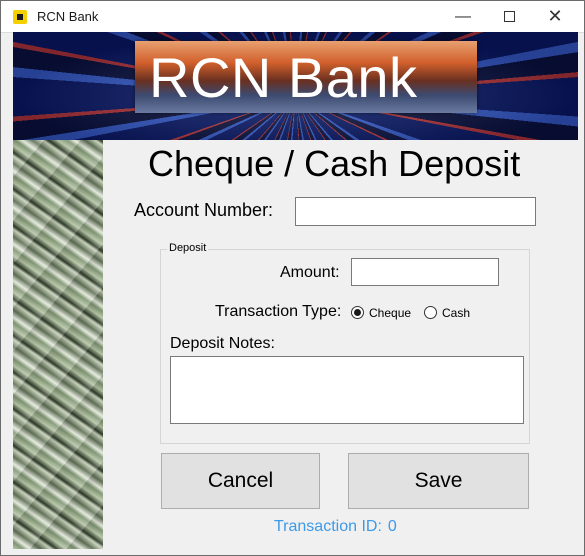  I want to click on maximize-icon, so click(509, 17).